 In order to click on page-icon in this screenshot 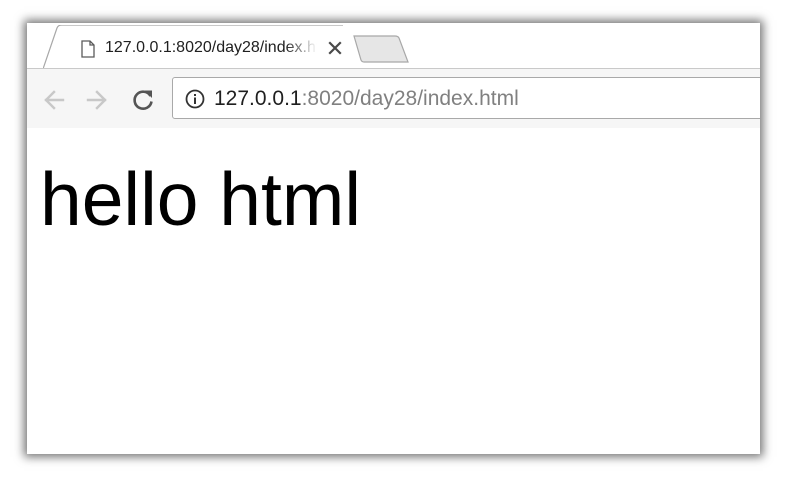, I will do `click(88, 49)`.